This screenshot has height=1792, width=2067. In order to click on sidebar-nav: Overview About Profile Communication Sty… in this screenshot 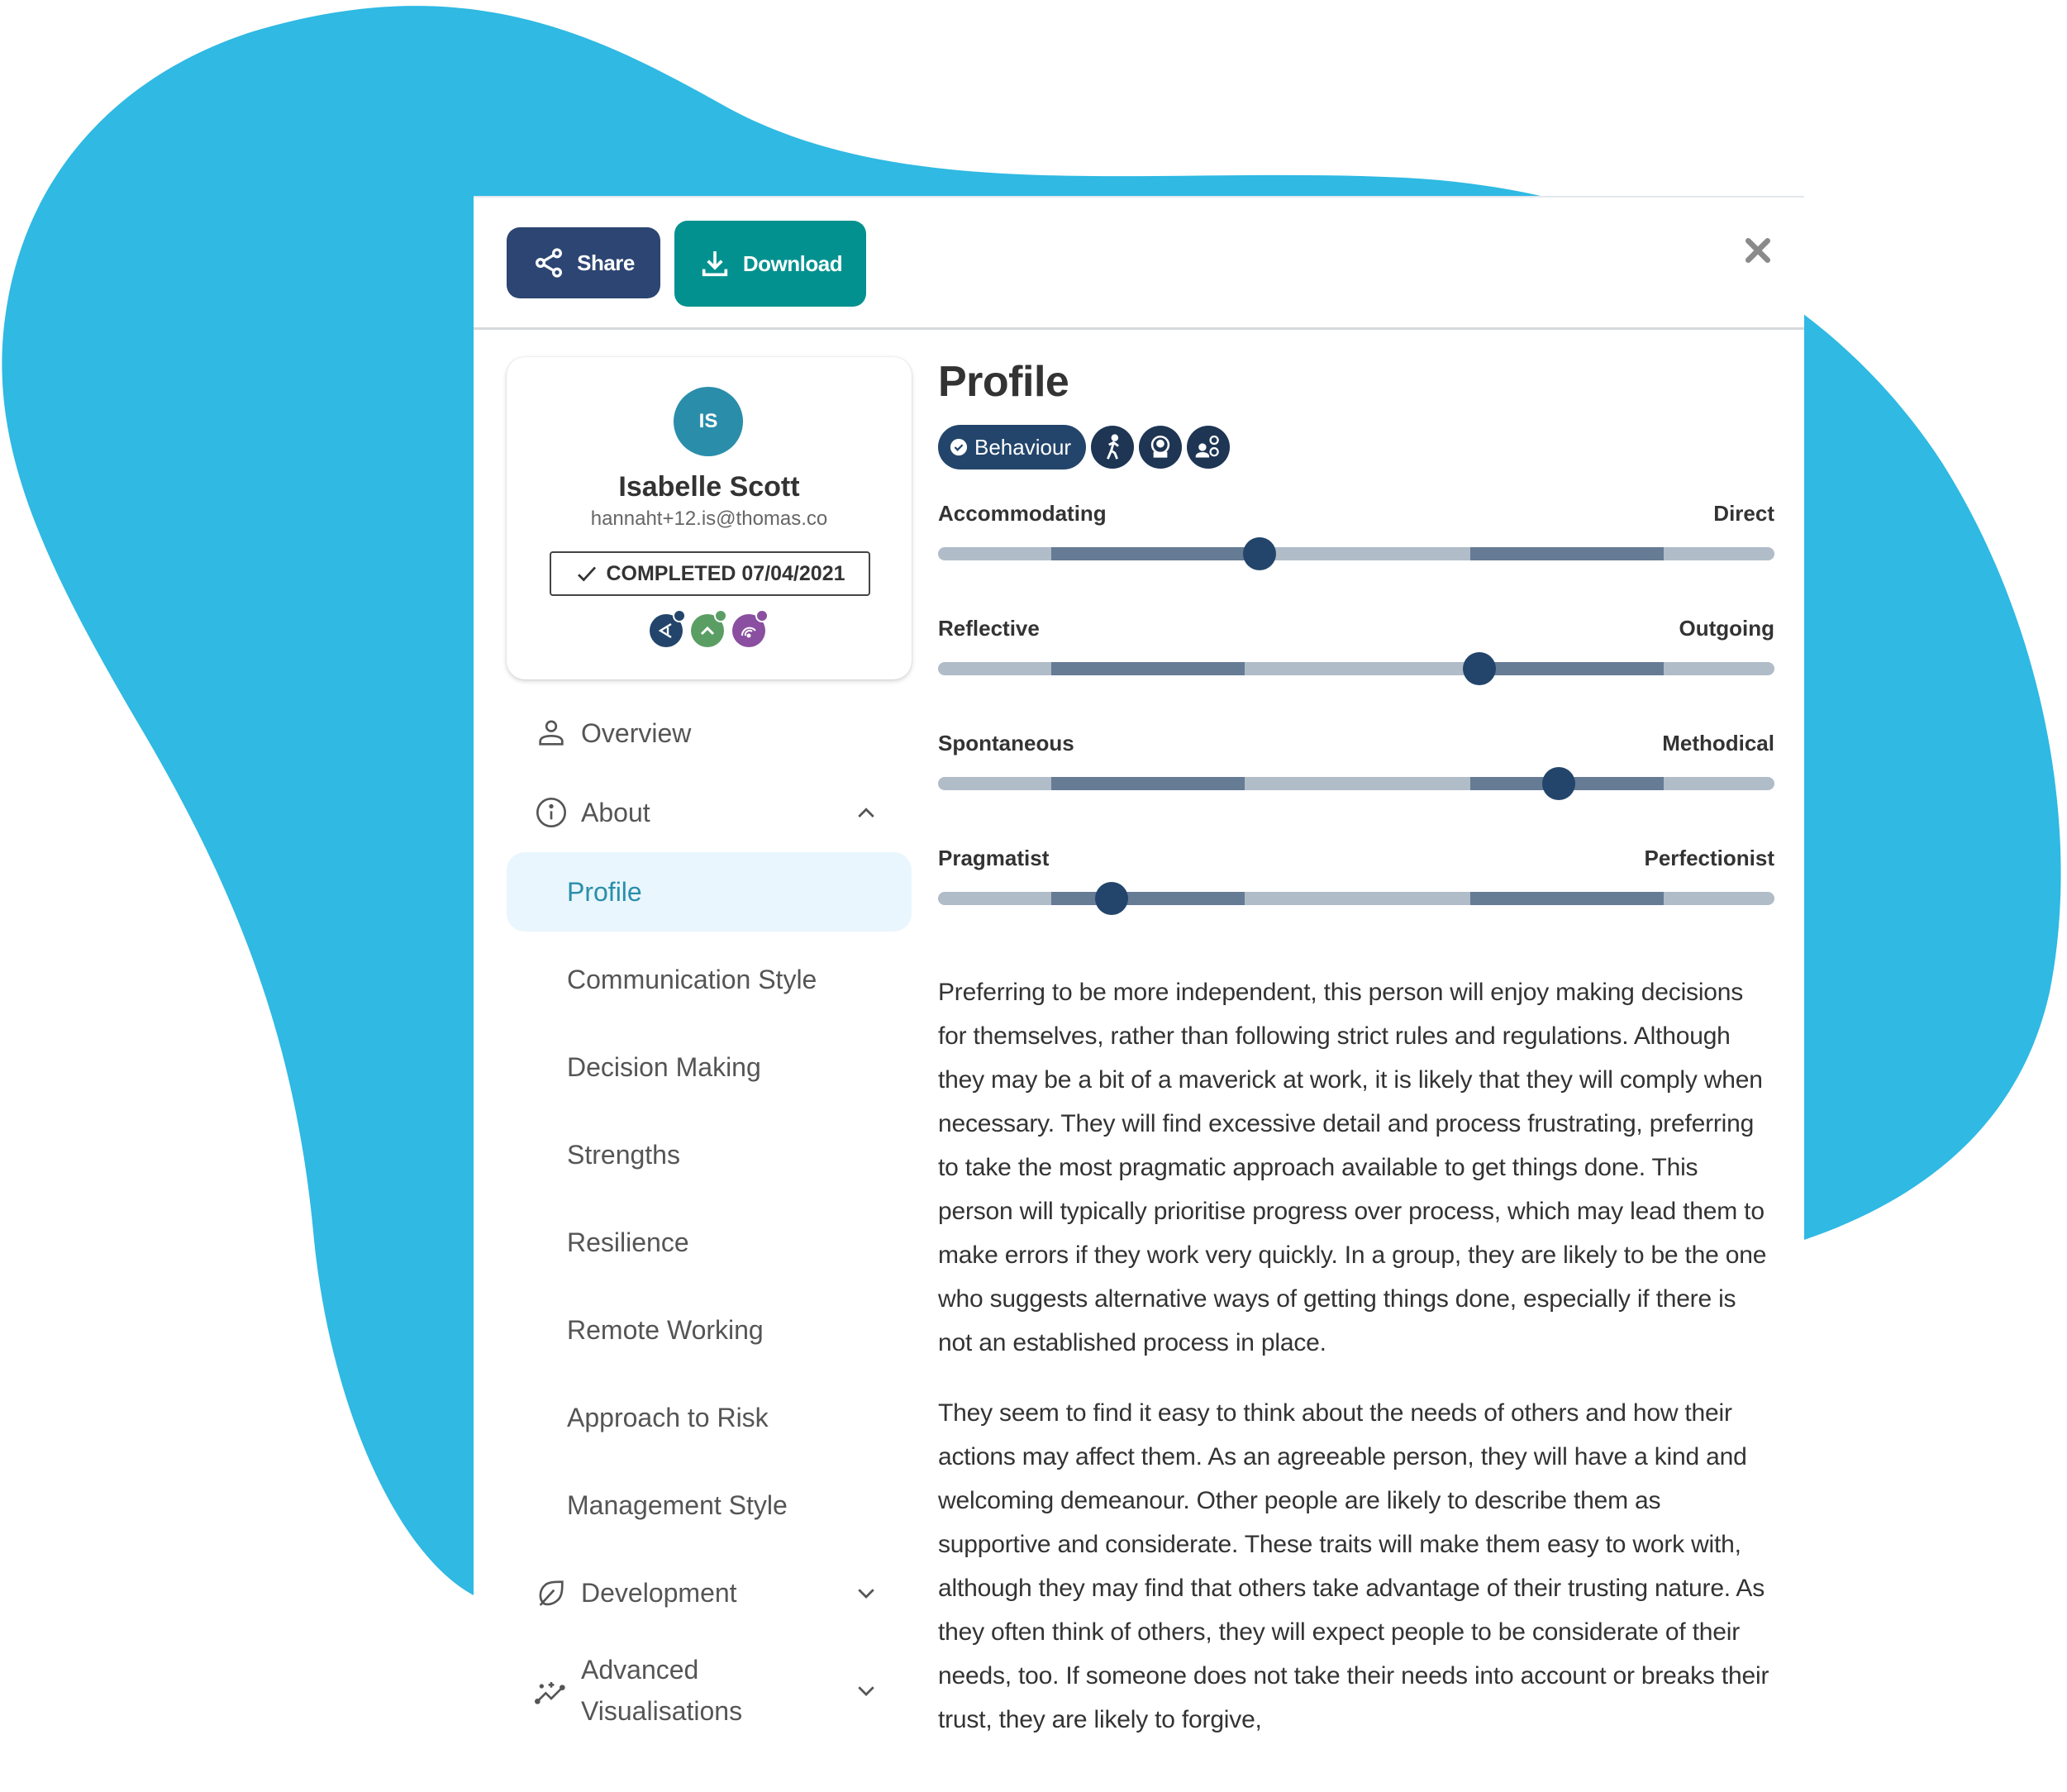, I will do `click(709, 1216)`.